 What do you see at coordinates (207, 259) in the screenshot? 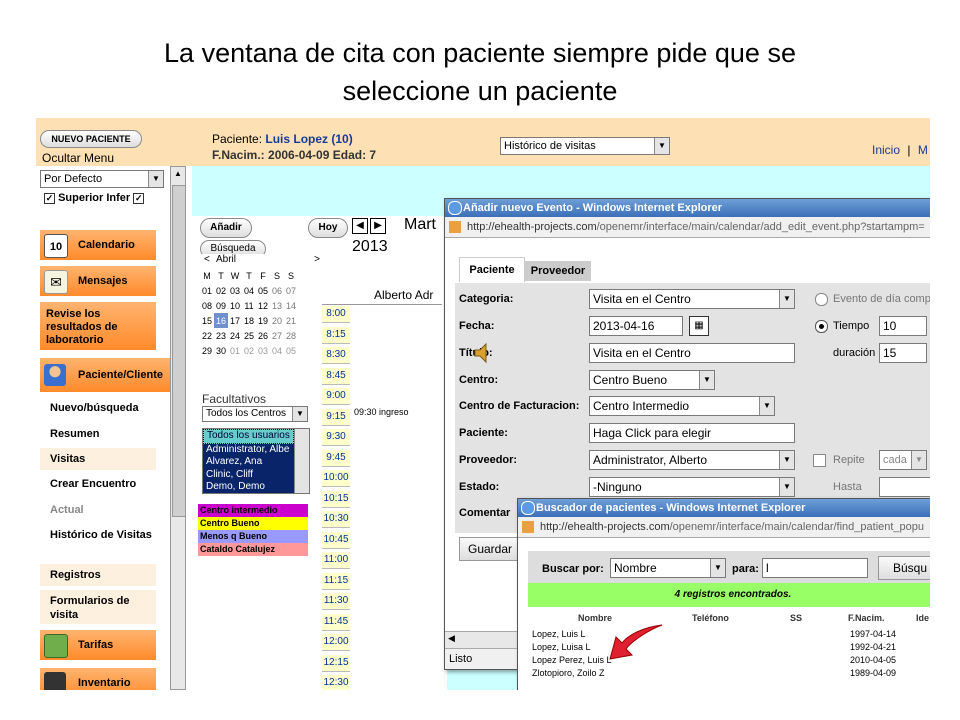
I see `mini-prev: <` at bounding box center [207, 259].